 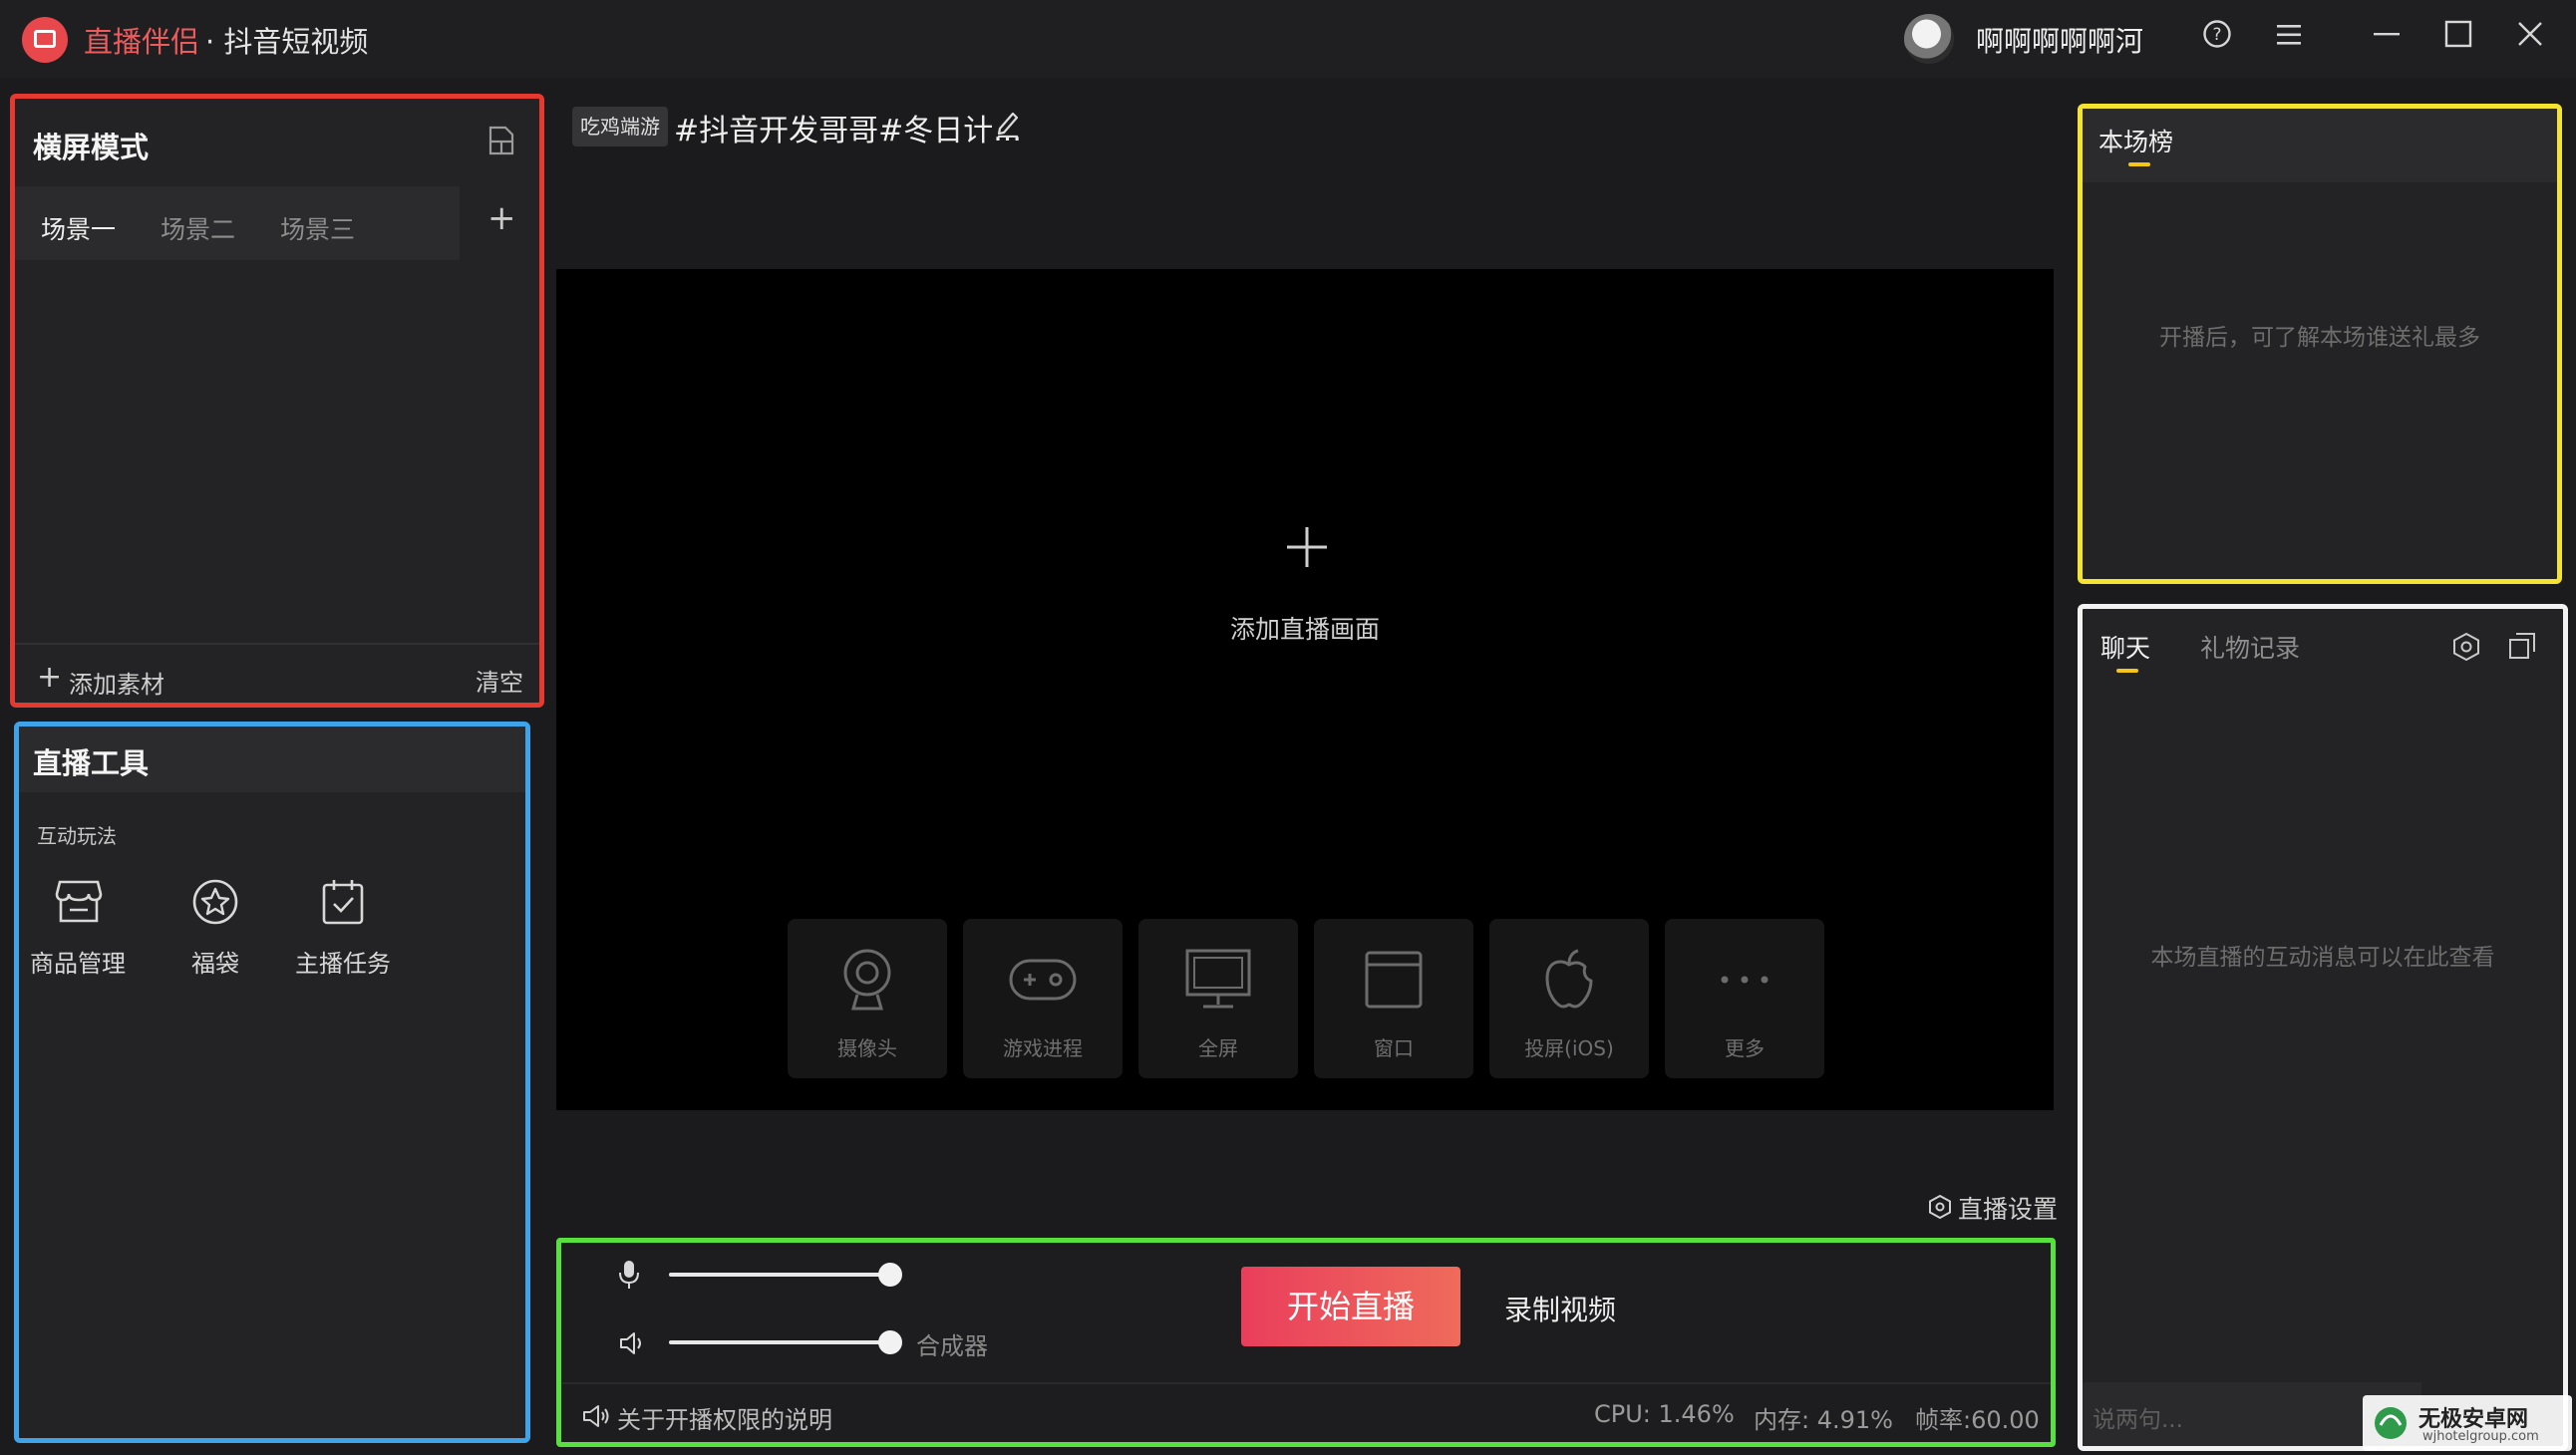 What do you see at coordinates (1744, 982) in the screenshot?
I see `more-dots-icon` at bounding box center [1744, 982].